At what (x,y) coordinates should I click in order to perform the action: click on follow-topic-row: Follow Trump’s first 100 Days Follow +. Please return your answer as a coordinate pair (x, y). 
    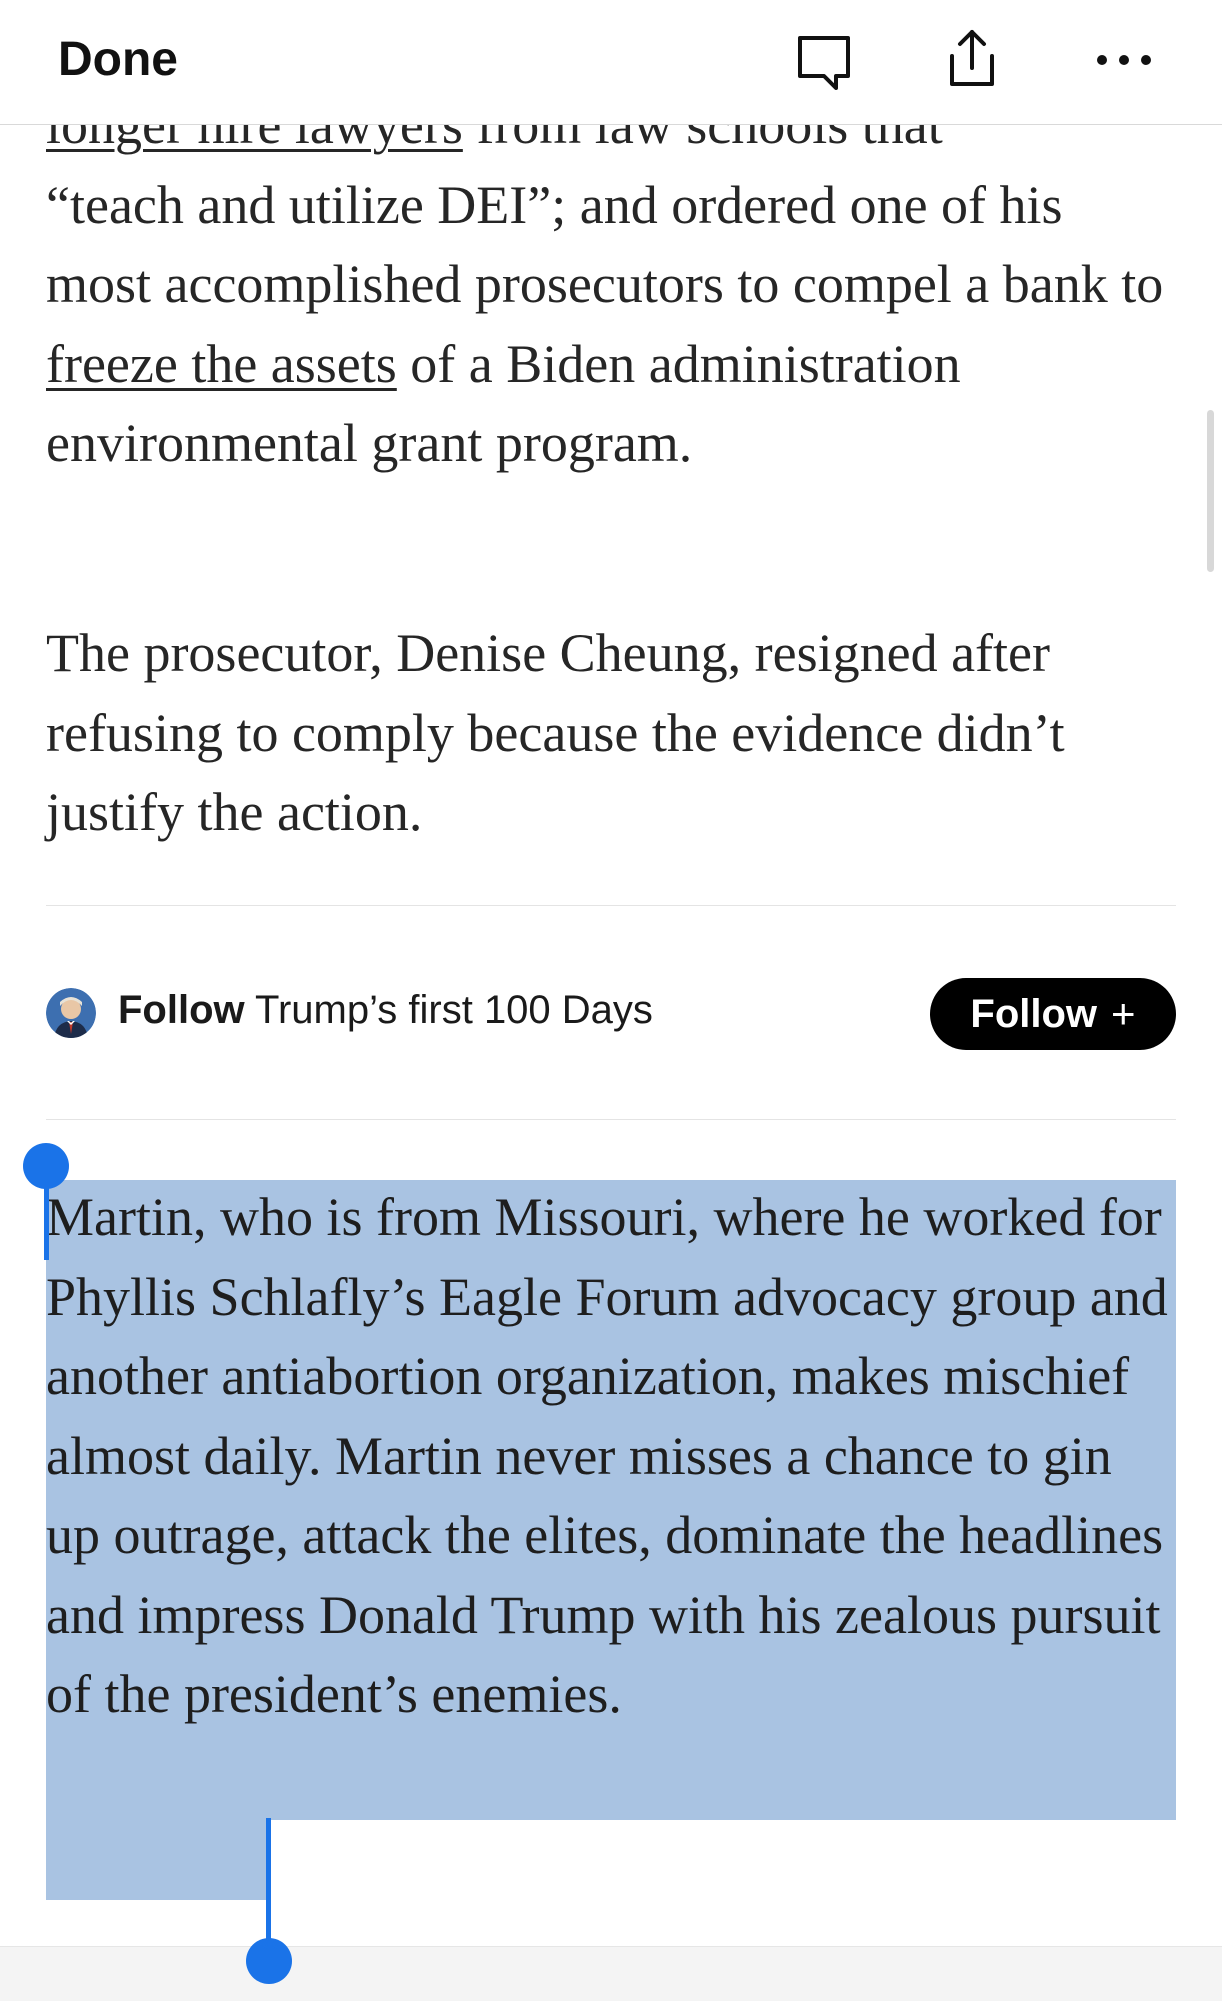
    Looking at the image, I should click on (611, 1016).